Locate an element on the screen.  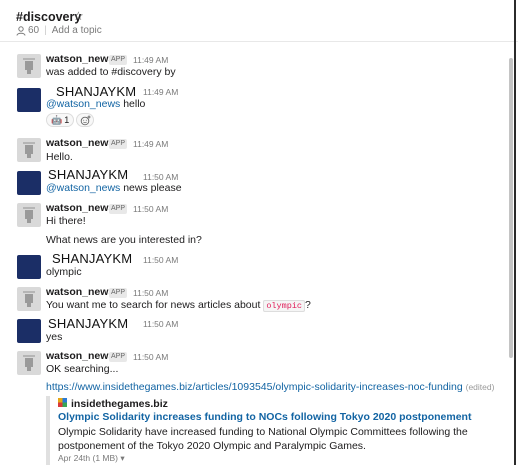
reaction-pill: 🤖 1 is located at coordinates (60, 120).